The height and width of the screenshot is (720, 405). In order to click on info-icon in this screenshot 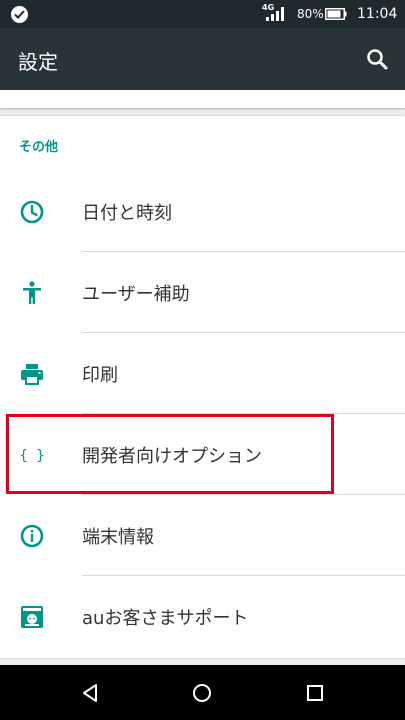, I will do `click(32, 536)`.